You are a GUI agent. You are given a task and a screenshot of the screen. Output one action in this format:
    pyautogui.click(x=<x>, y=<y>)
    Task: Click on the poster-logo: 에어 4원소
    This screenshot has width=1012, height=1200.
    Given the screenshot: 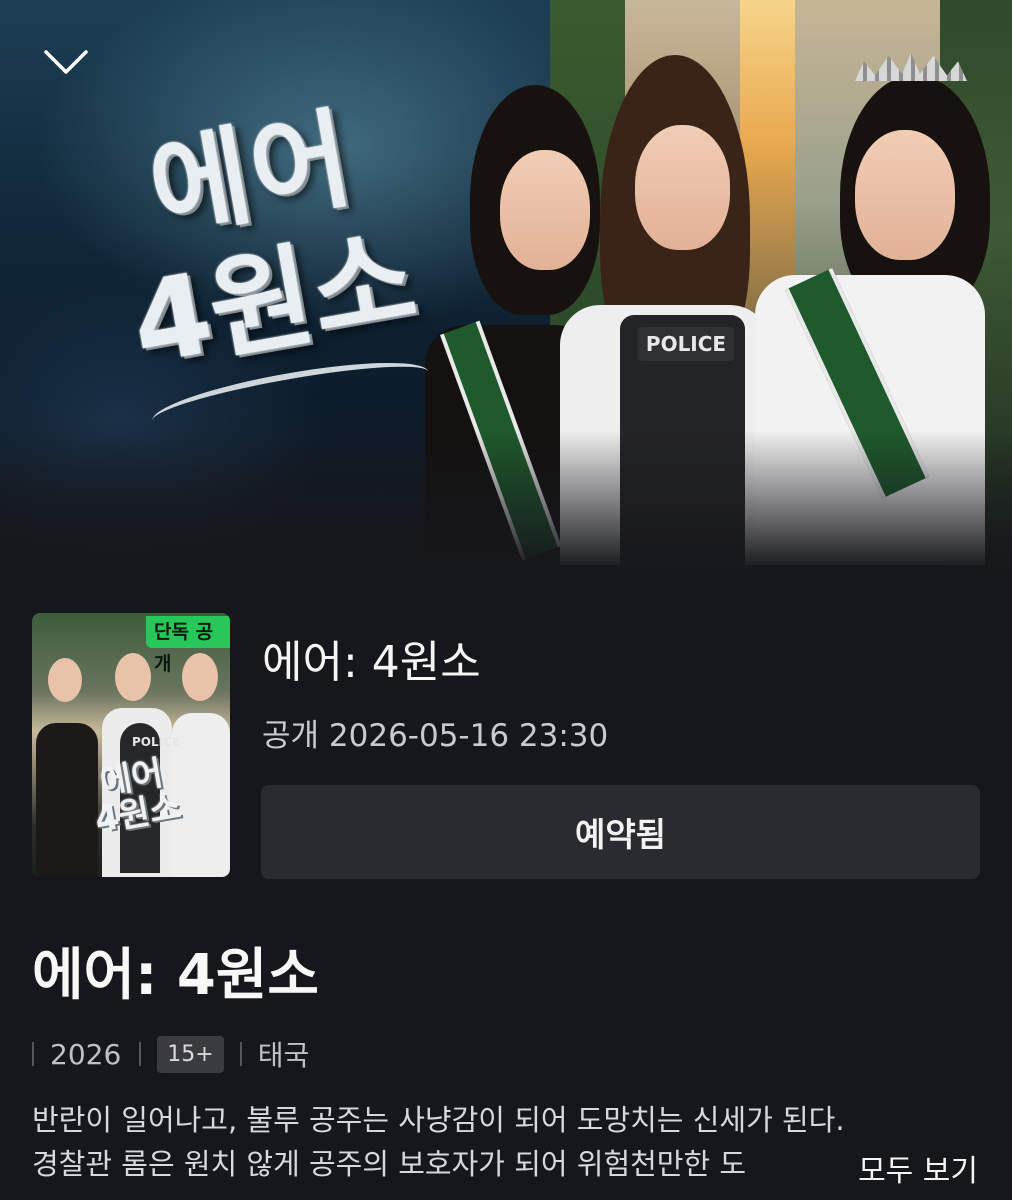 What is the action you would take?
    pyautogui.click(x=138, y=797)
    